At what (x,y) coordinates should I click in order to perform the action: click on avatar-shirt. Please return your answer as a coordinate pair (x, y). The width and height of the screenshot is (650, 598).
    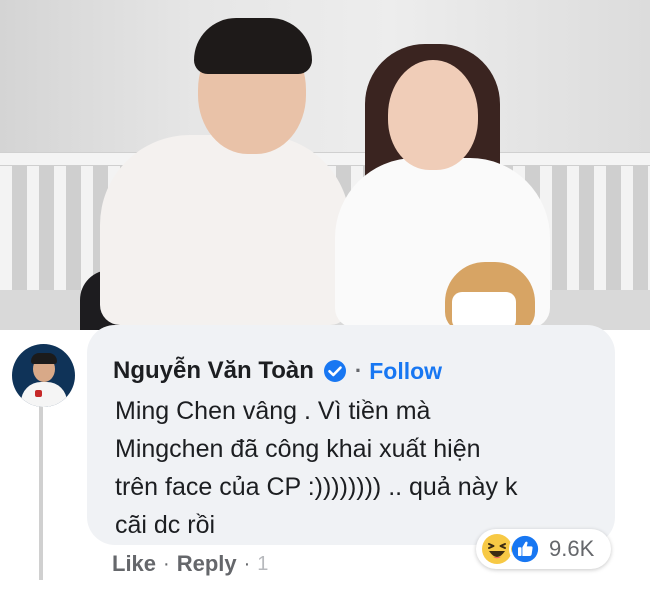
    Looking at the image, I should click on (44, 394).